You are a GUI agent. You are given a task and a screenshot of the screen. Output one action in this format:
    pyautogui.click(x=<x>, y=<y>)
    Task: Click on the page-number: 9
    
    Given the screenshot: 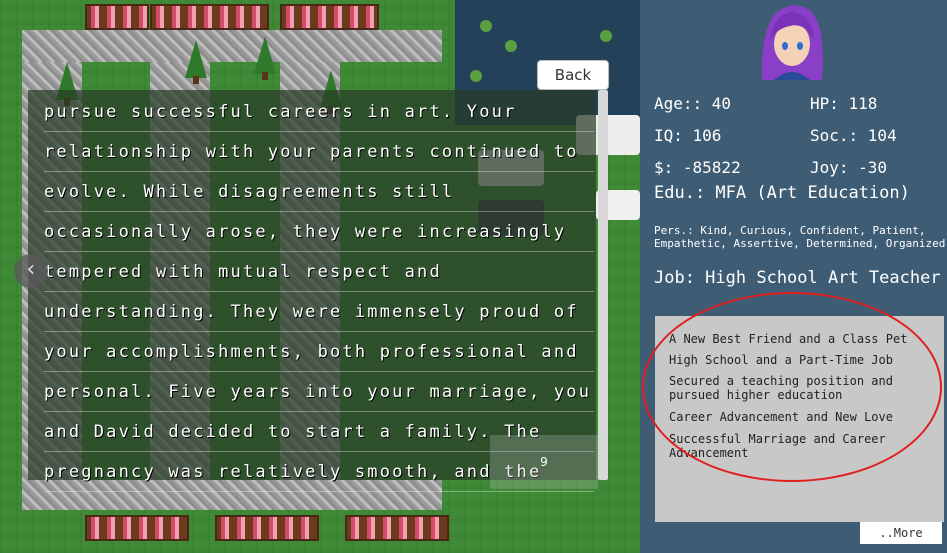 What is the action you would take?
    pyautogui.click(x=544, y=462)
    